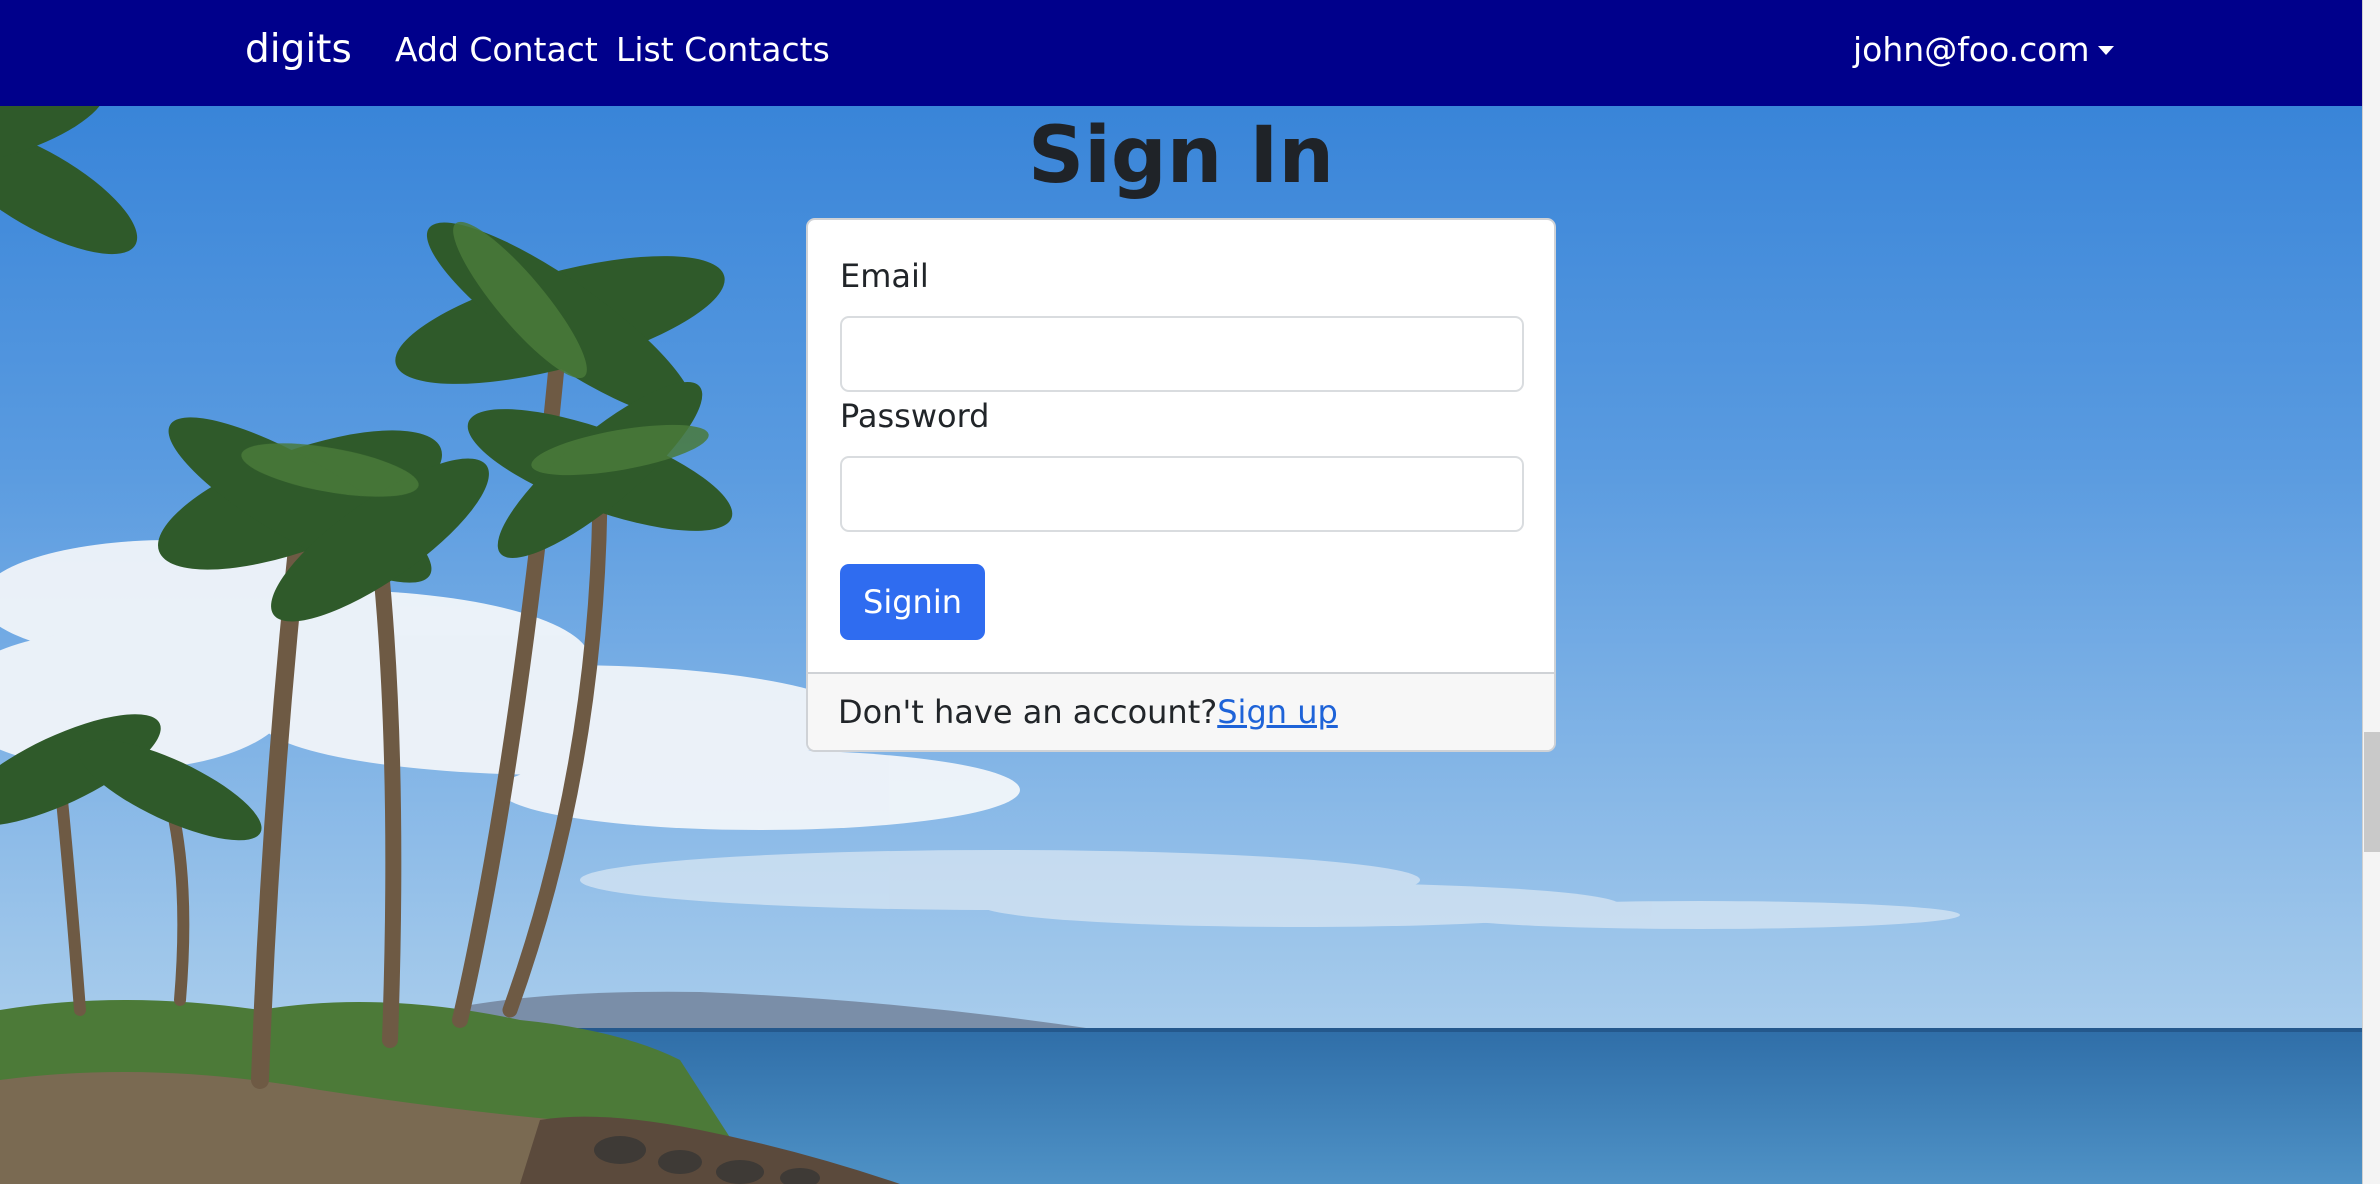  What do you see at coordinates (723, 50) in the screenshot?
I see `nav-list-contacts-link: List Contacts` at bounding box center [723, 50].